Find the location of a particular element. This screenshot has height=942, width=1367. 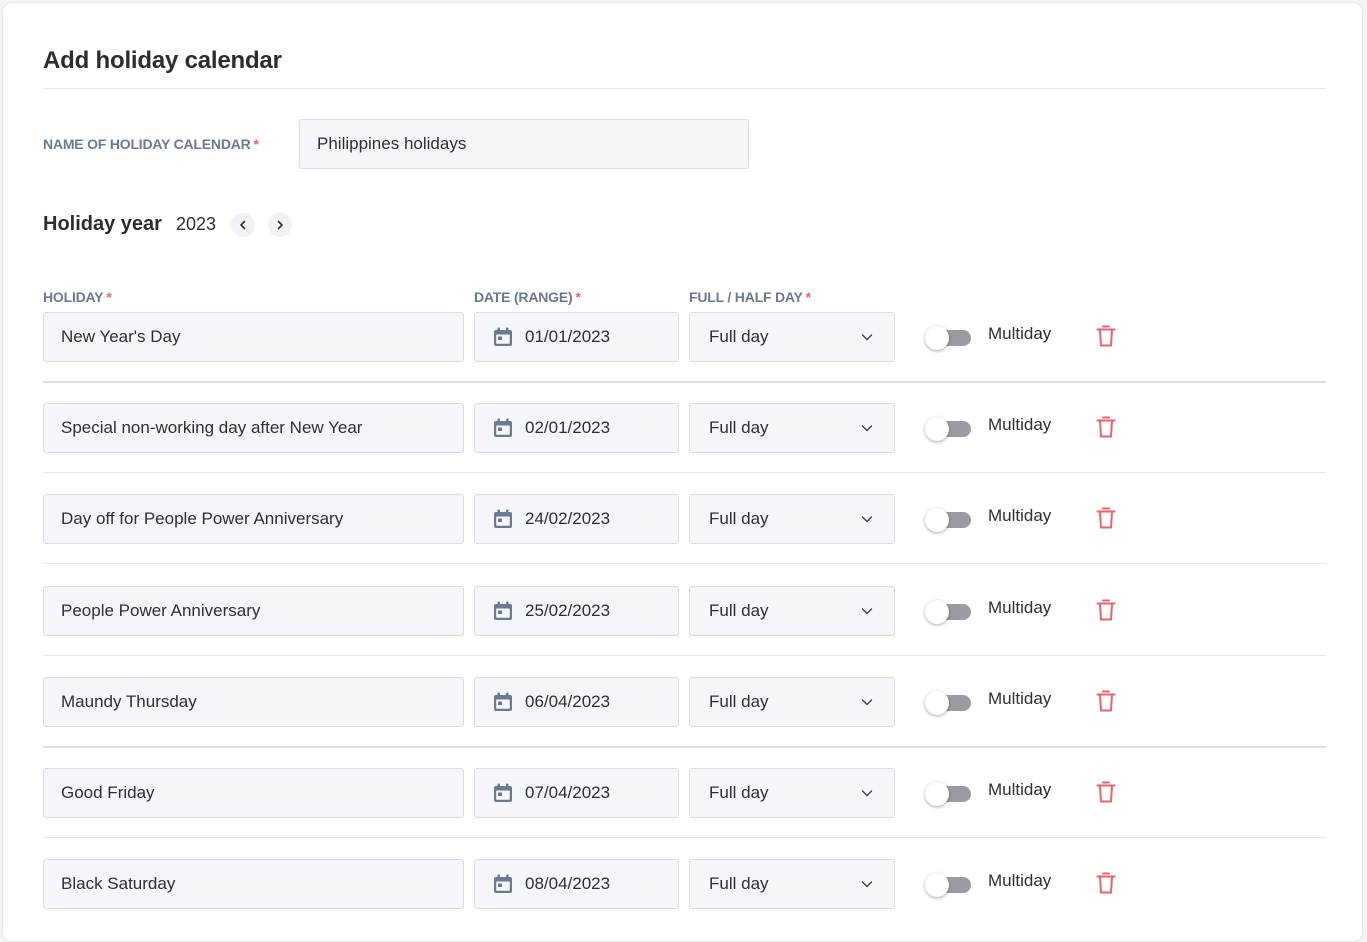

next-year-button is located at coordinates (280, 225).